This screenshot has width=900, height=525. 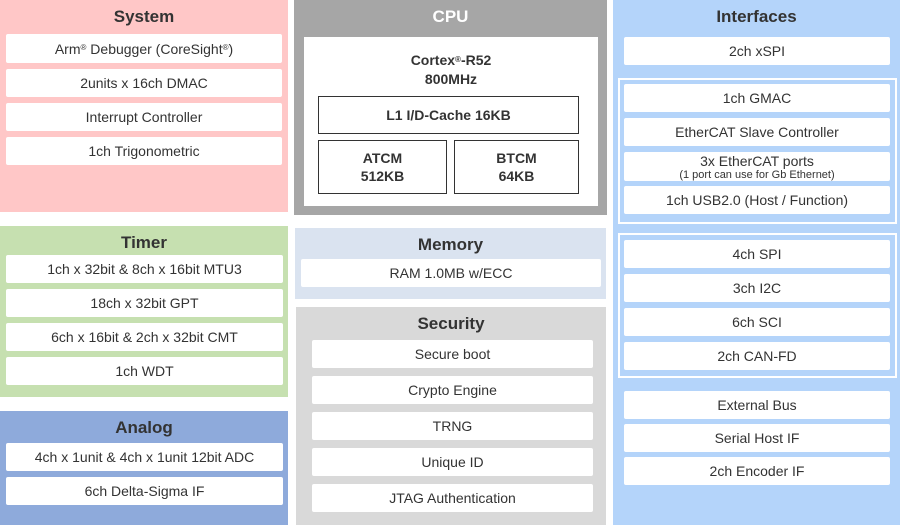 What do you see at coordinates (757, 405) in the screenshot?
I see `interfaces-item-external-bus: External Bus` at bounding box center [757, 405].